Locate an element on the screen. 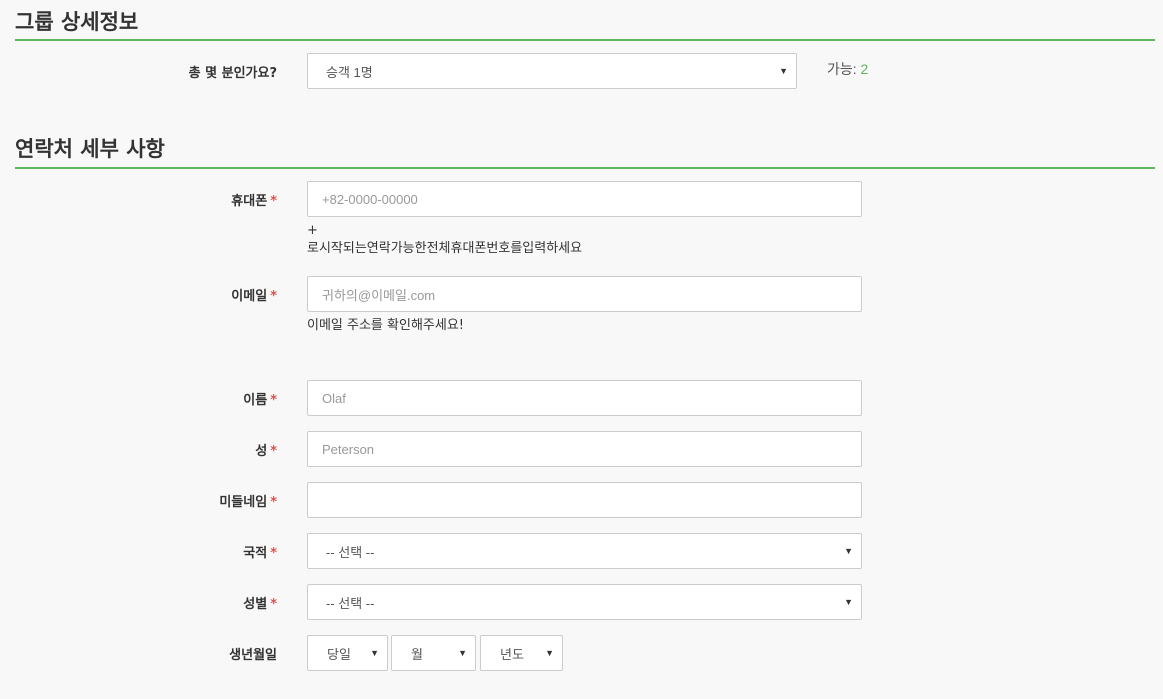 This screenshot has width=1163, height=699. phone-help-line2: 로시작되는연락가능한전체휴대폰번호를입력하세요 is located at coordinates (445, 248).